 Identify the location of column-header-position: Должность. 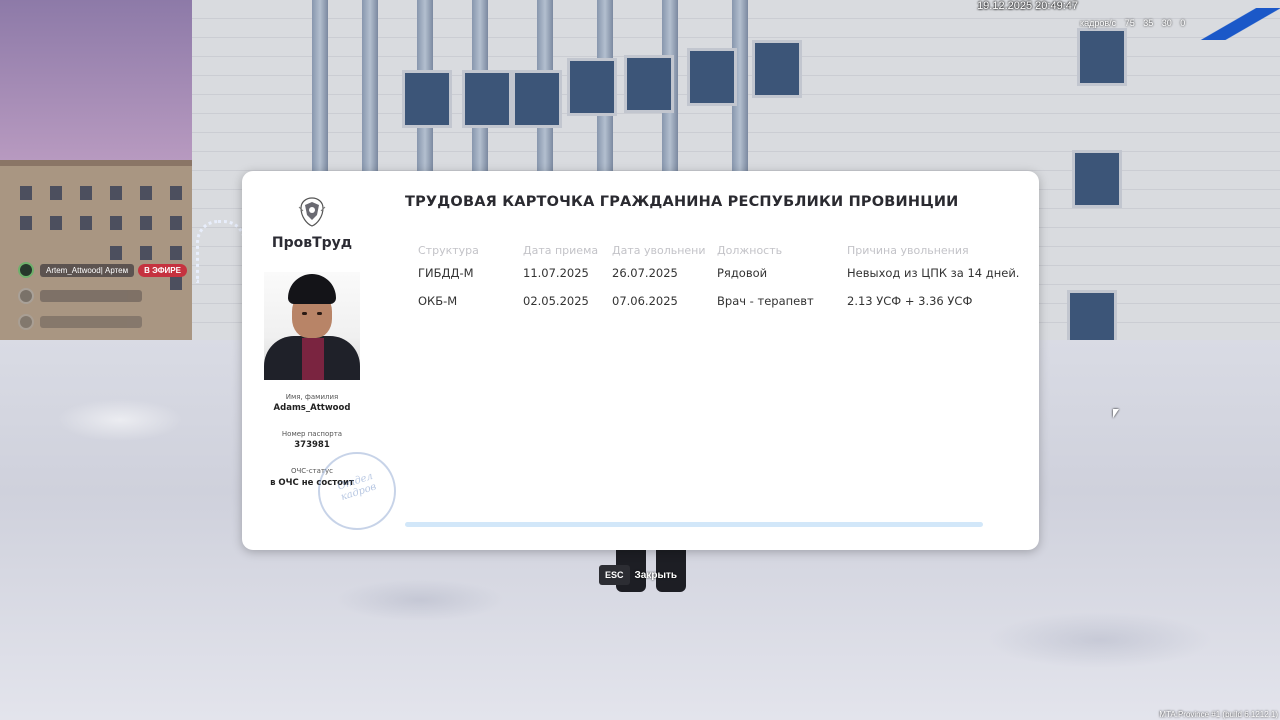
(750, 250).